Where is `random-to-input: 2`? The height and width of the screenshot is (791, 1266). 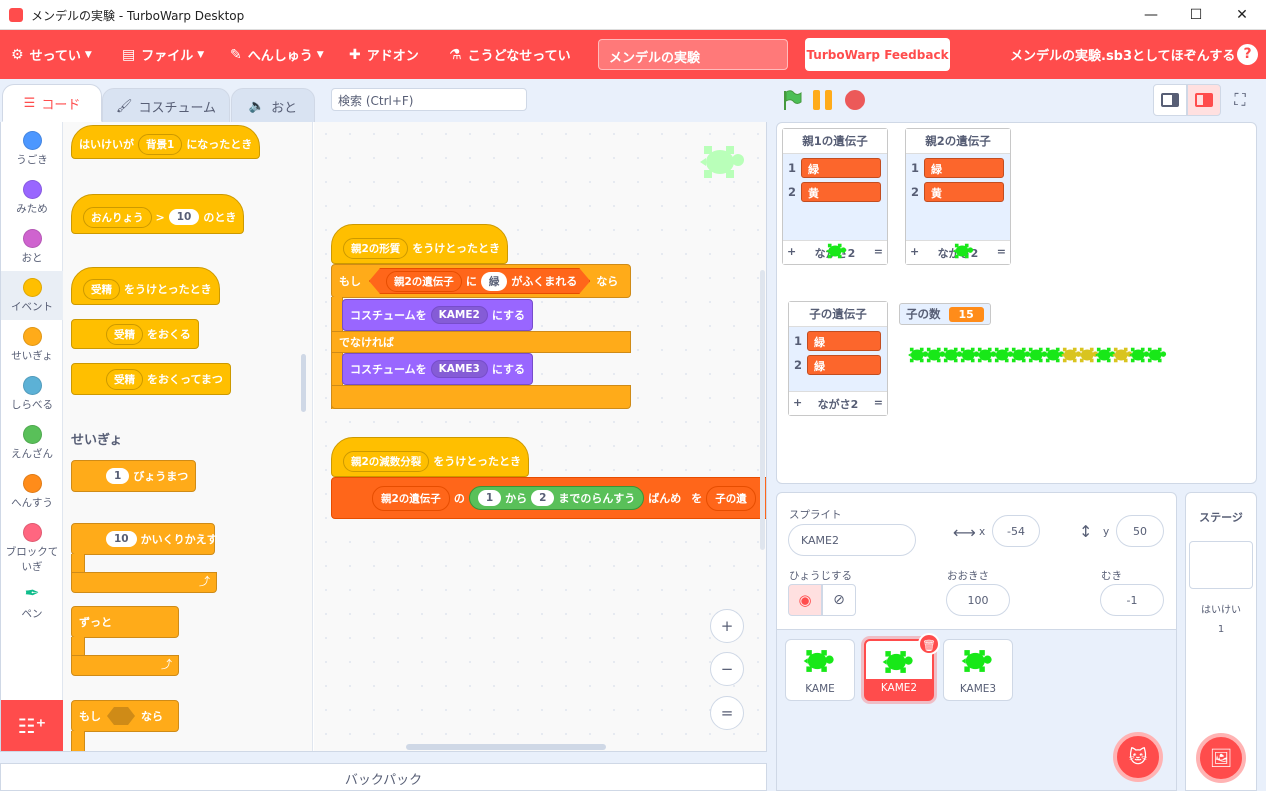
random-to-input: 2 is located at coordinates (543, 498).